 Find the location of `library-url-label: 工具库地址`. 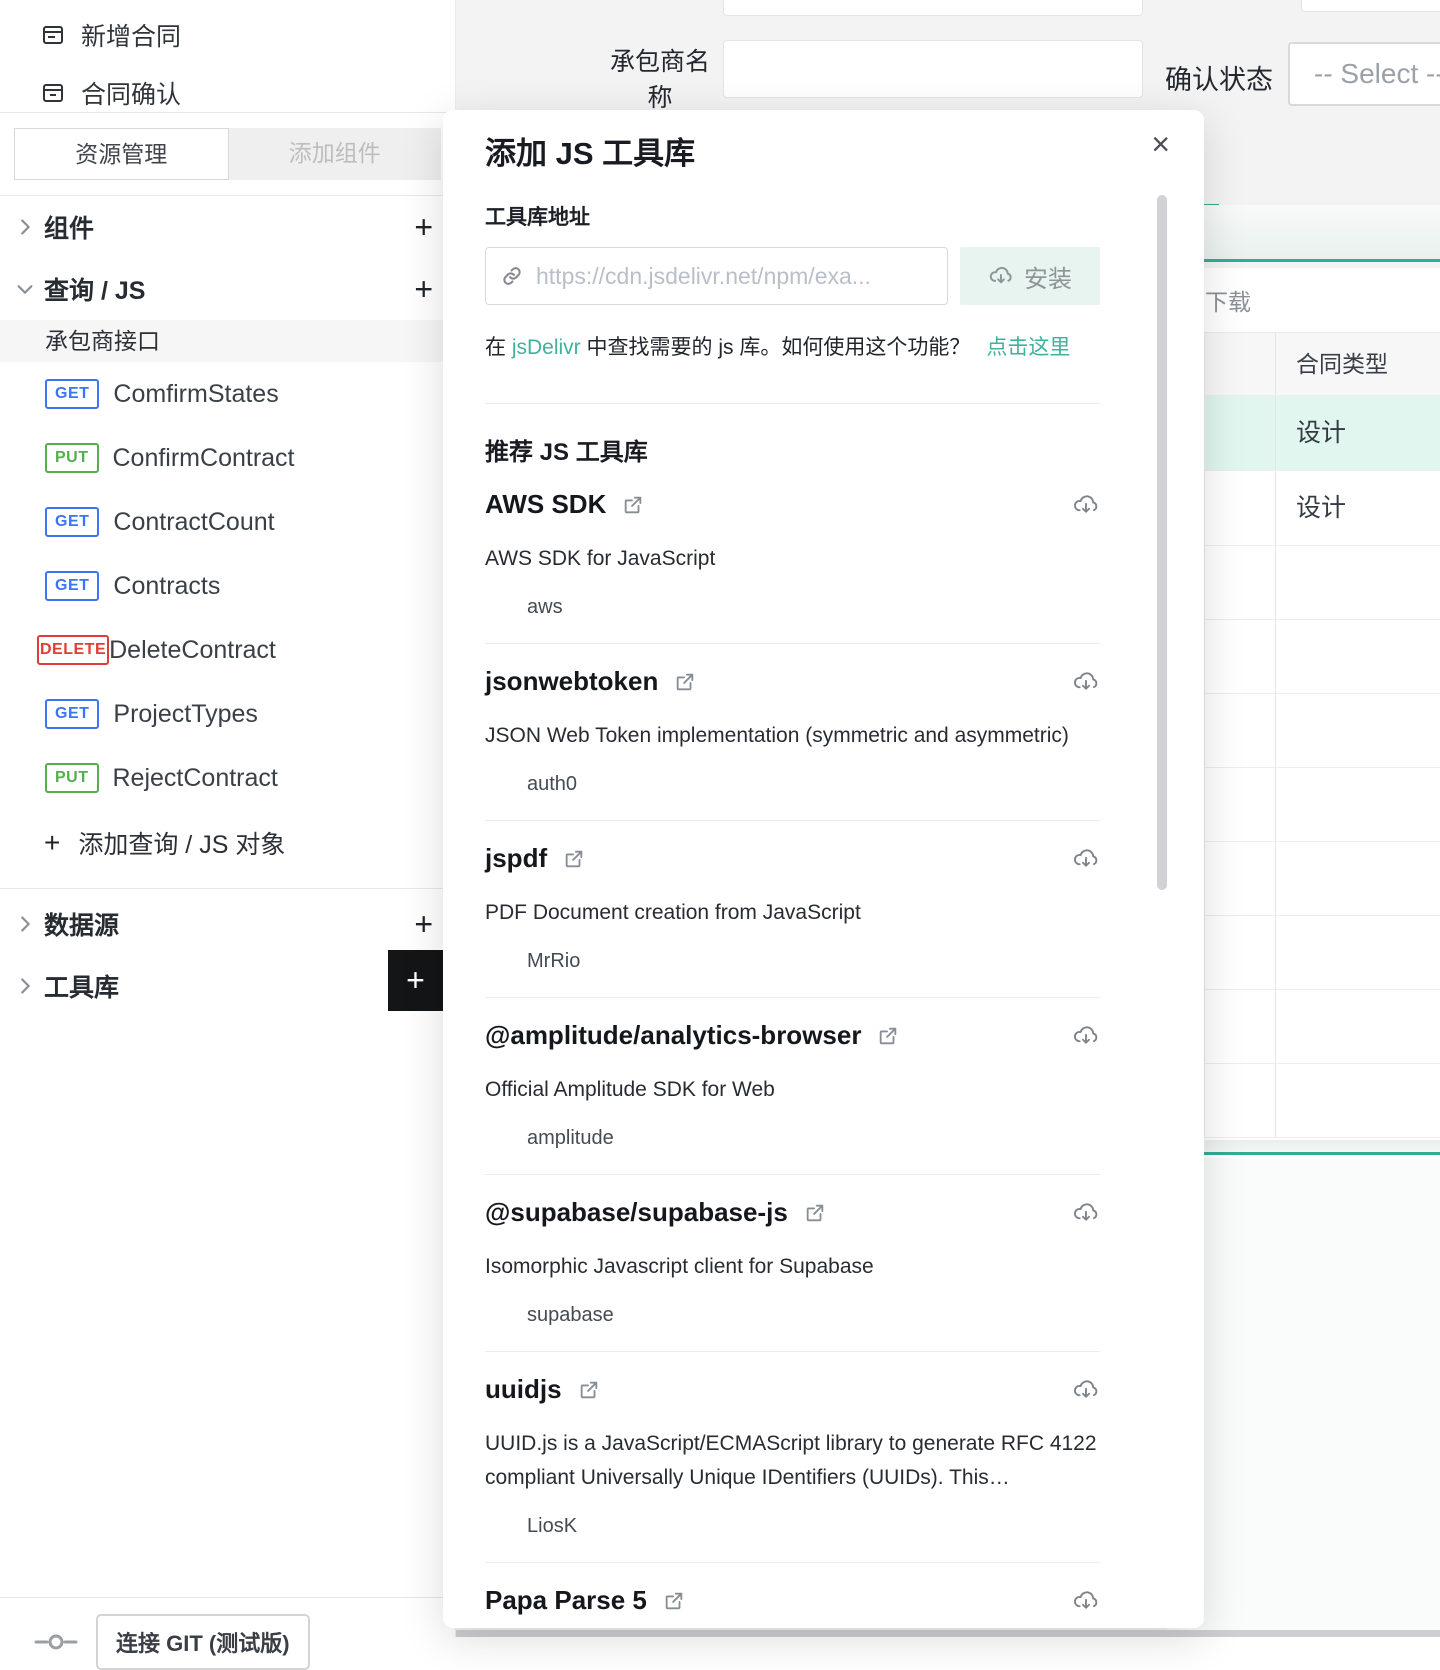

library-url-label: 工具库地址 is located at coordinates (537, 217).